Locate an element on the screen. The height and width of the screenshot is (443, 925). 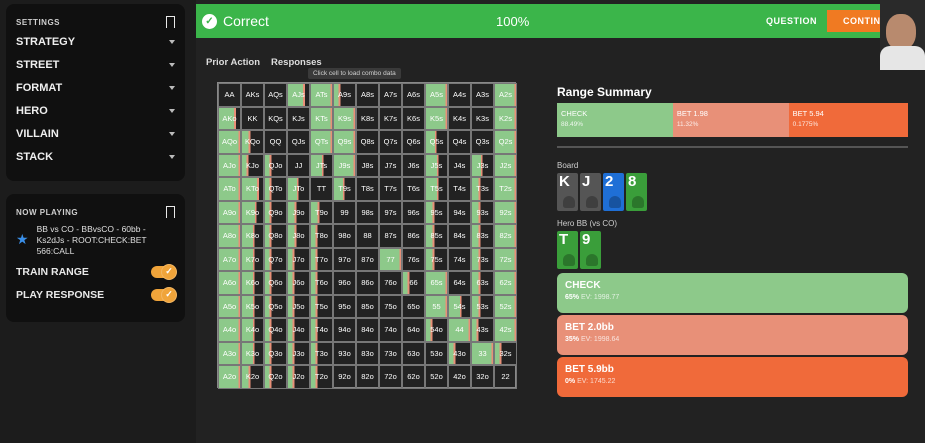
grid-cell: 43o is located at coordinates (459, 353).